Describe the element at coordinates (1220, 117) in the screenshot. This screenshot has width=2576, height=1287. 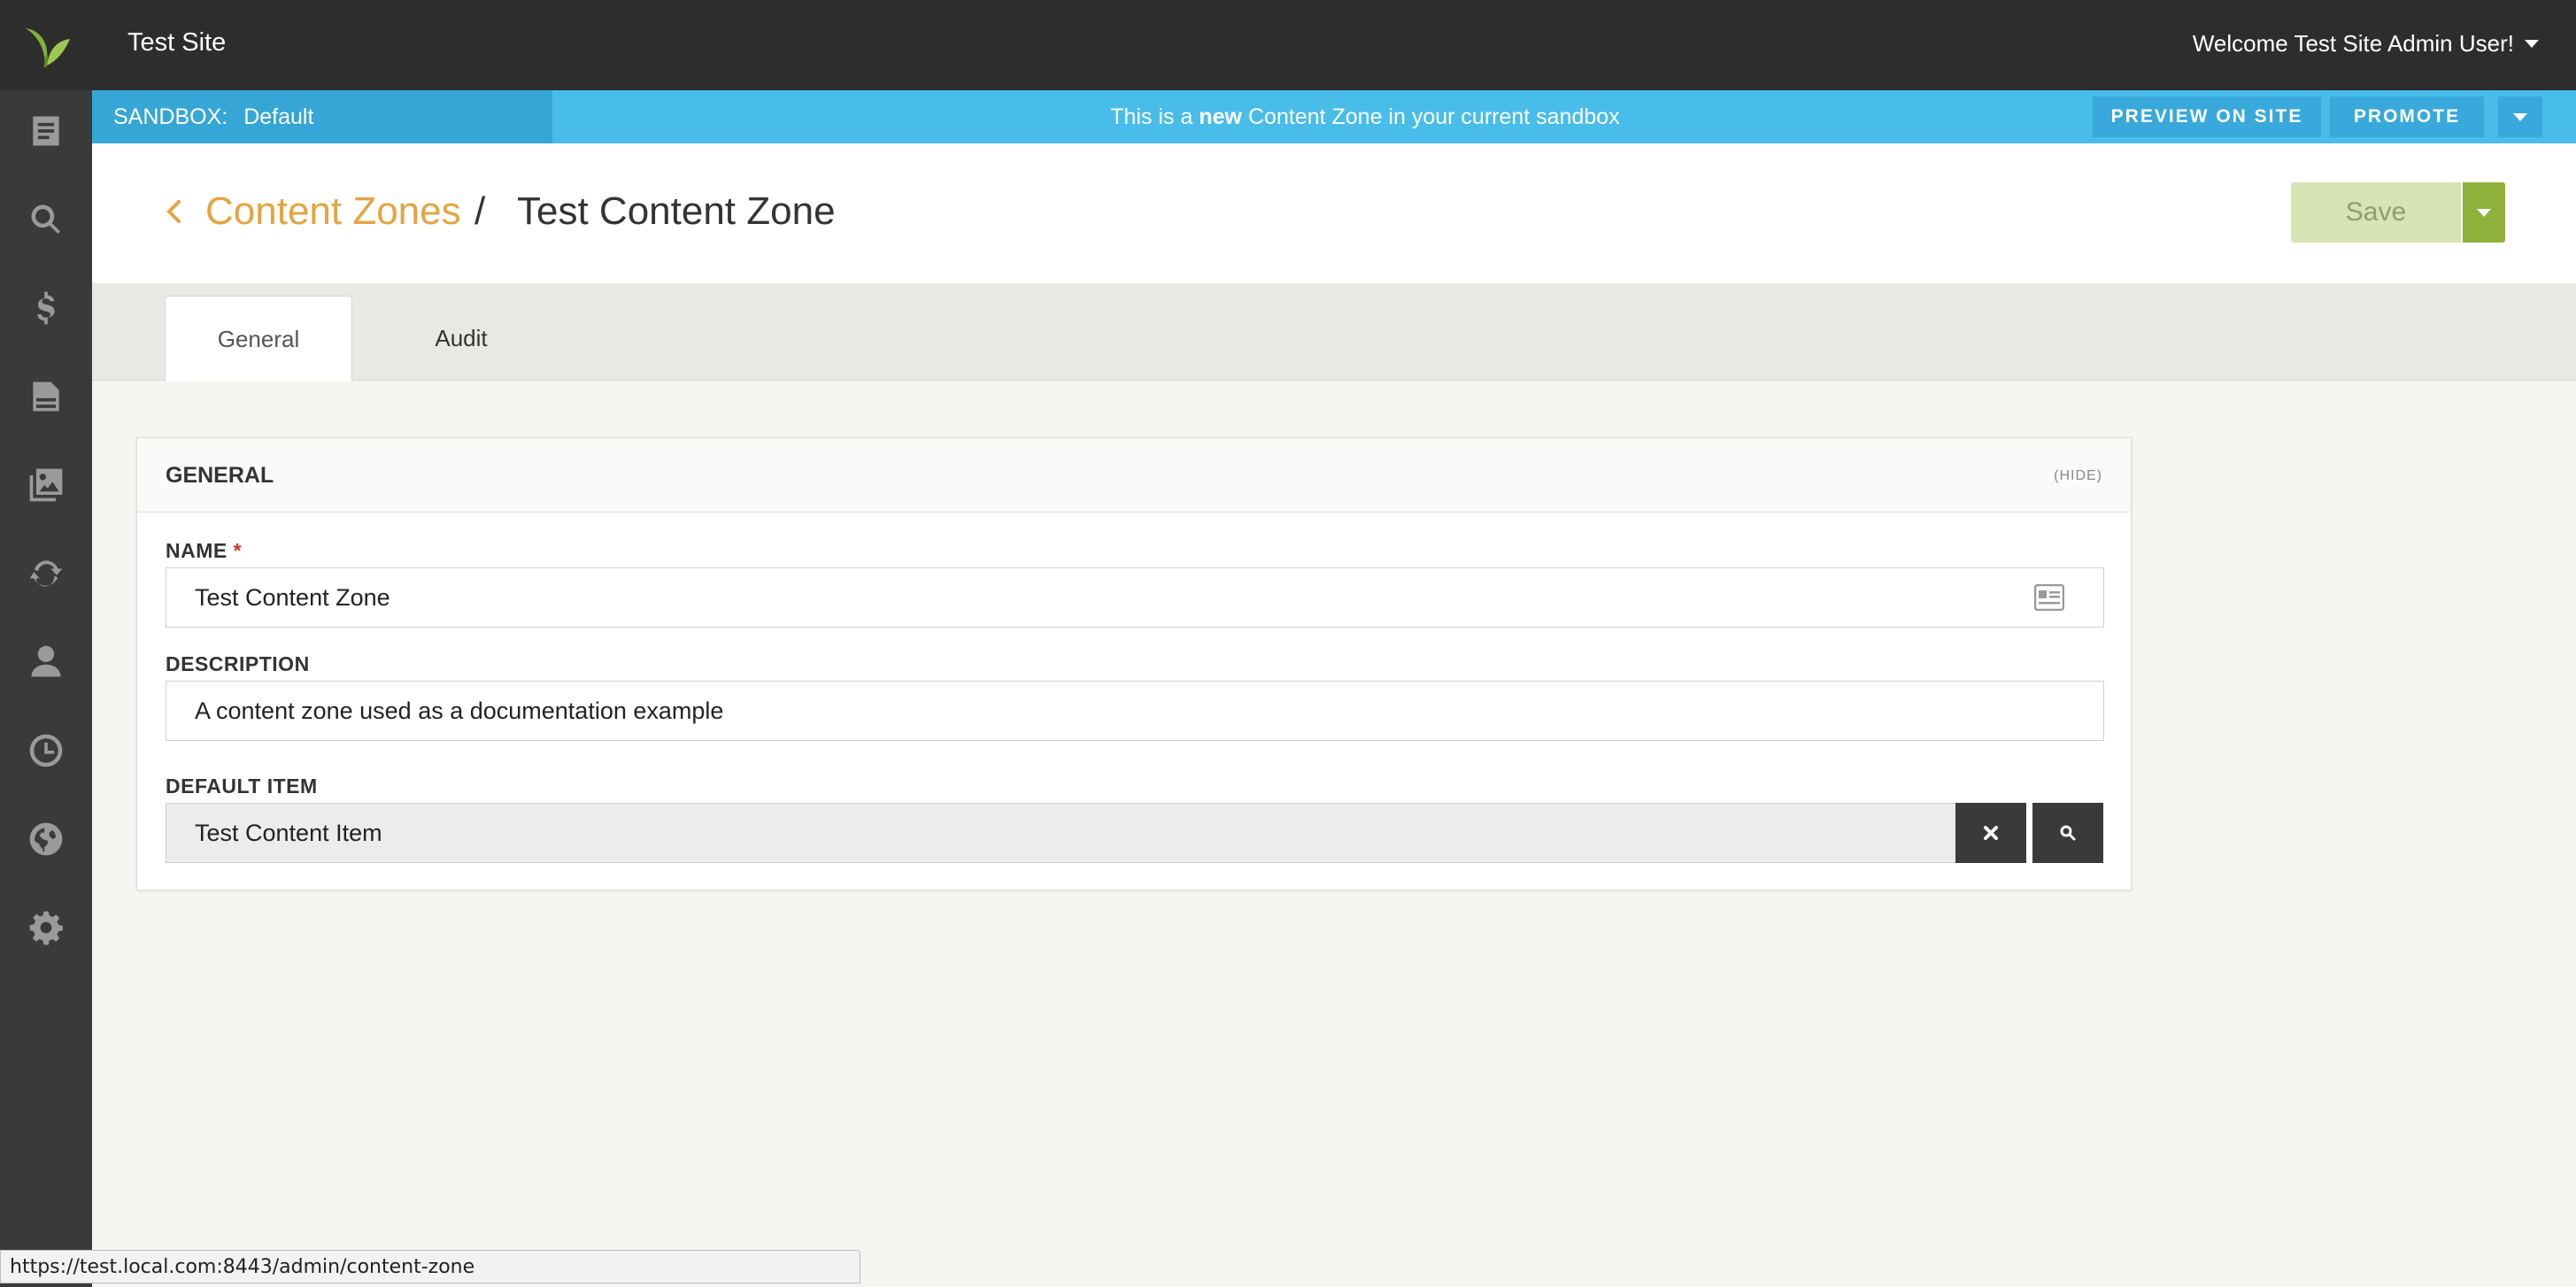
I see `sandbox-message-bold: new` at that location.